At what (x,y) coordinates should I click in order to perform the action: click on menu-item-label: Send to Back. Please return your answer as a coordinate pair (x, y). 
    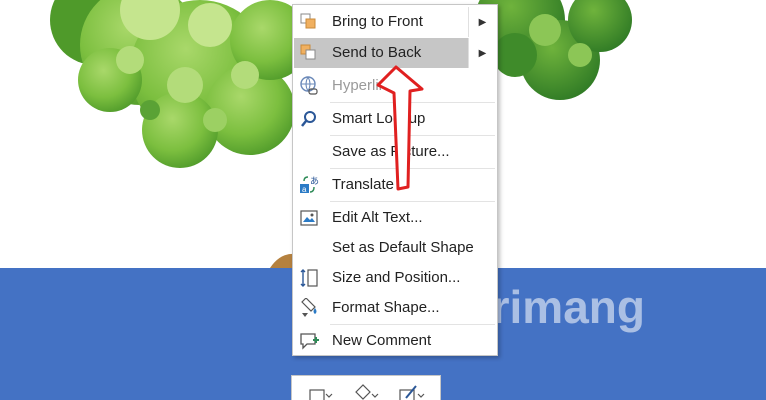
    Looking at the image, I should click on (377, 52).